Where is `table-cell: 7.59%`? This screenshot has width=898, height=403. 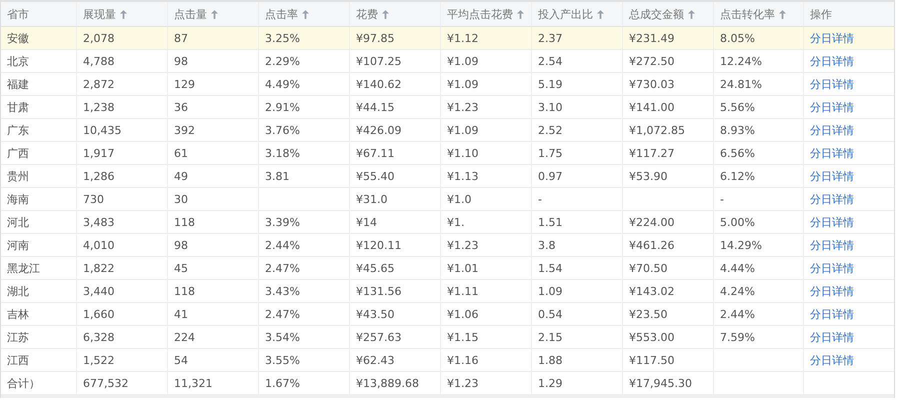 table-cell: 7.59% is located at coordinates (737, 337).